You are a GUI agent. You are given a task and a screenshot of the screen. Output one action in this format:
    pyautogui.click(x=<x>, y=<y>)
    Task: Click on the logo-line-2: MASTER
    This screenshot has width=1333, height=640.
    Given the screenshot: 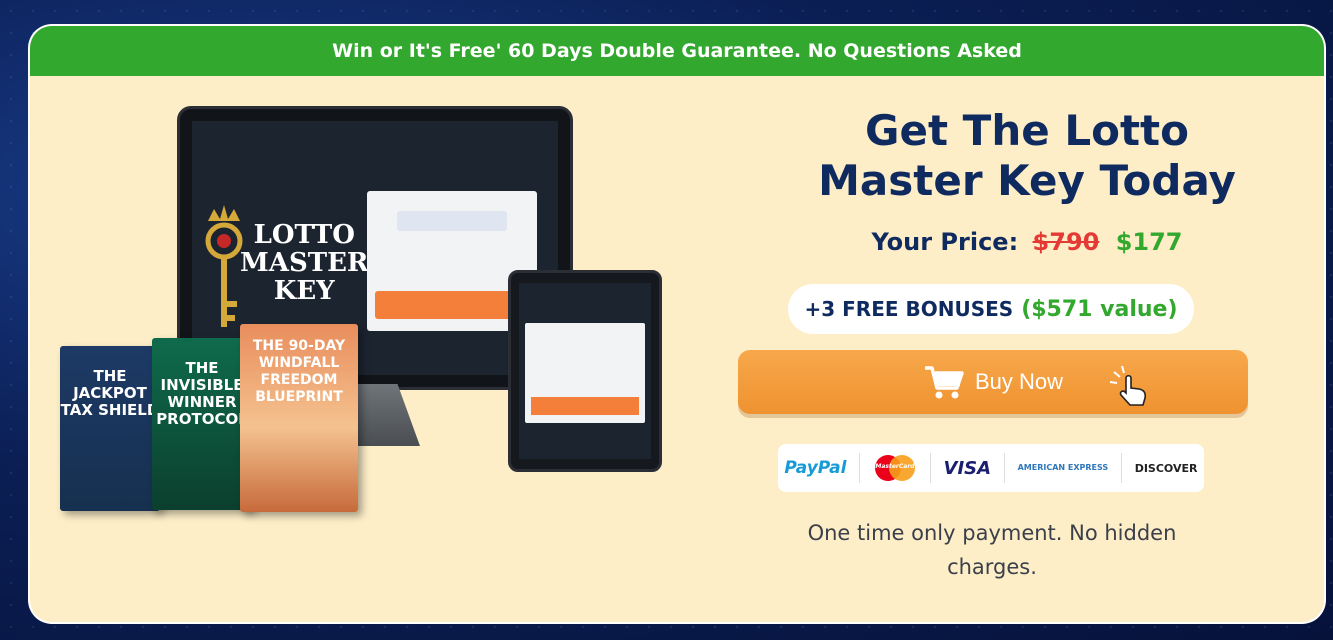 What is the action you would take?
    pyautogui.click(x=304, y=263)
    